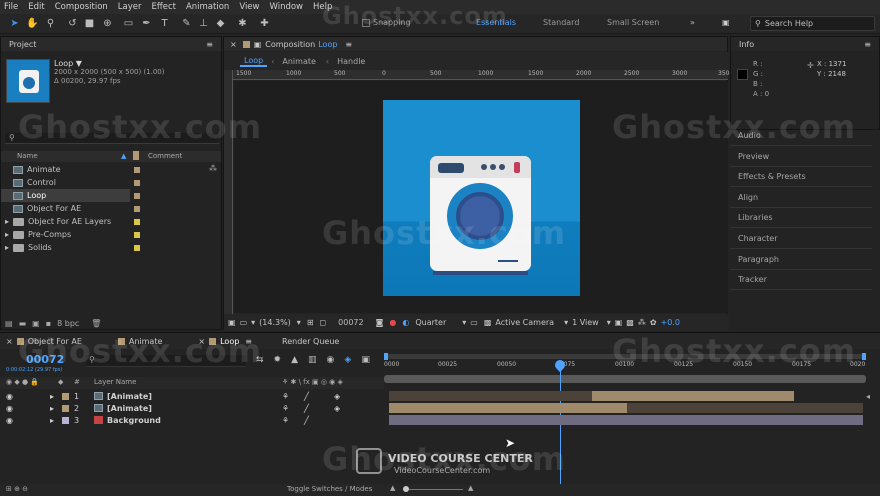 This screenshot has width=880, height=496. Describe the element at coordinates (322, 7) in the screenshot. I see `menu-help: Help` at that location.